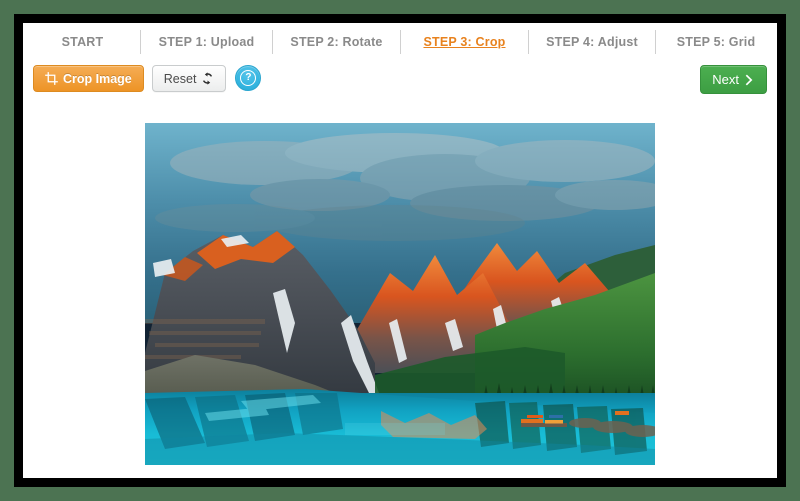 The height and width of the screenshot is (501, 800). What do you see at coordinates (97, 78) in the screenshot?
I see `crop-image-label: Crop Image` at bounding box center [97, 78].